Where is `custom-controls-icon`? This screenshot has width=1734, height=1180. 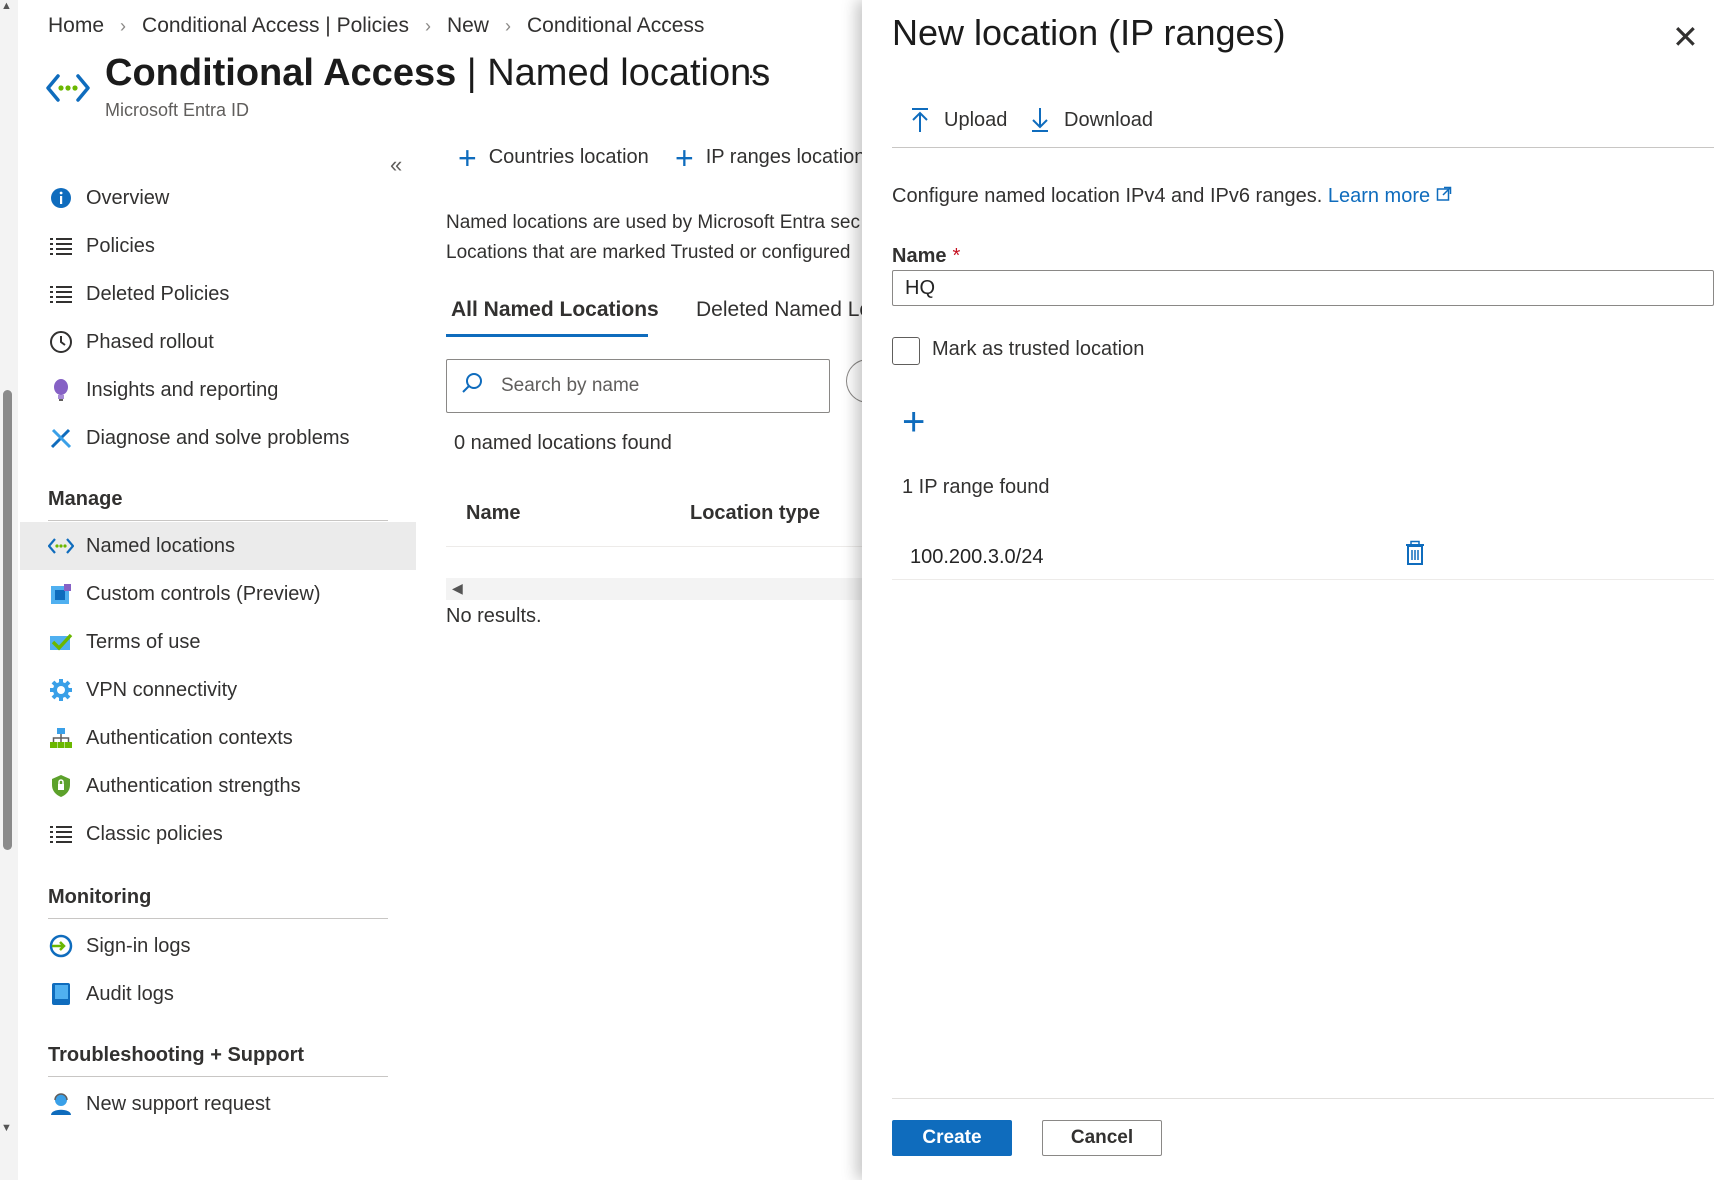 custom-controls-icon is located at coordinates (61, 594).